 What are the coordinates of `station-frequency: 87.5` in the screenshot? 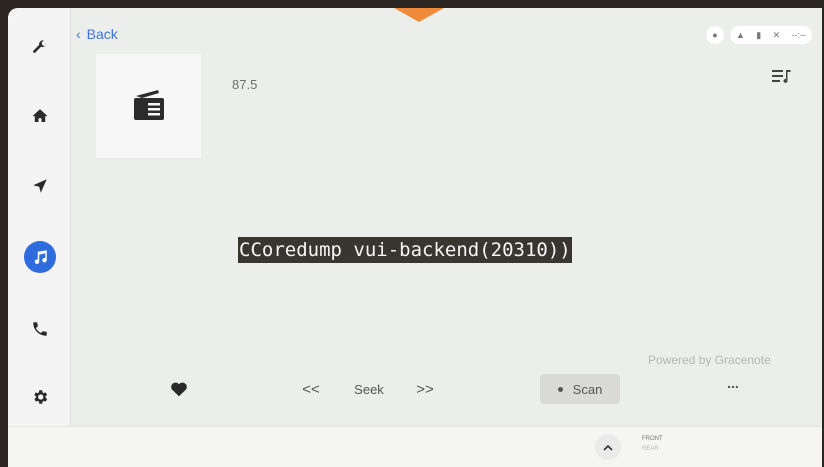 It's located at (245, 84).